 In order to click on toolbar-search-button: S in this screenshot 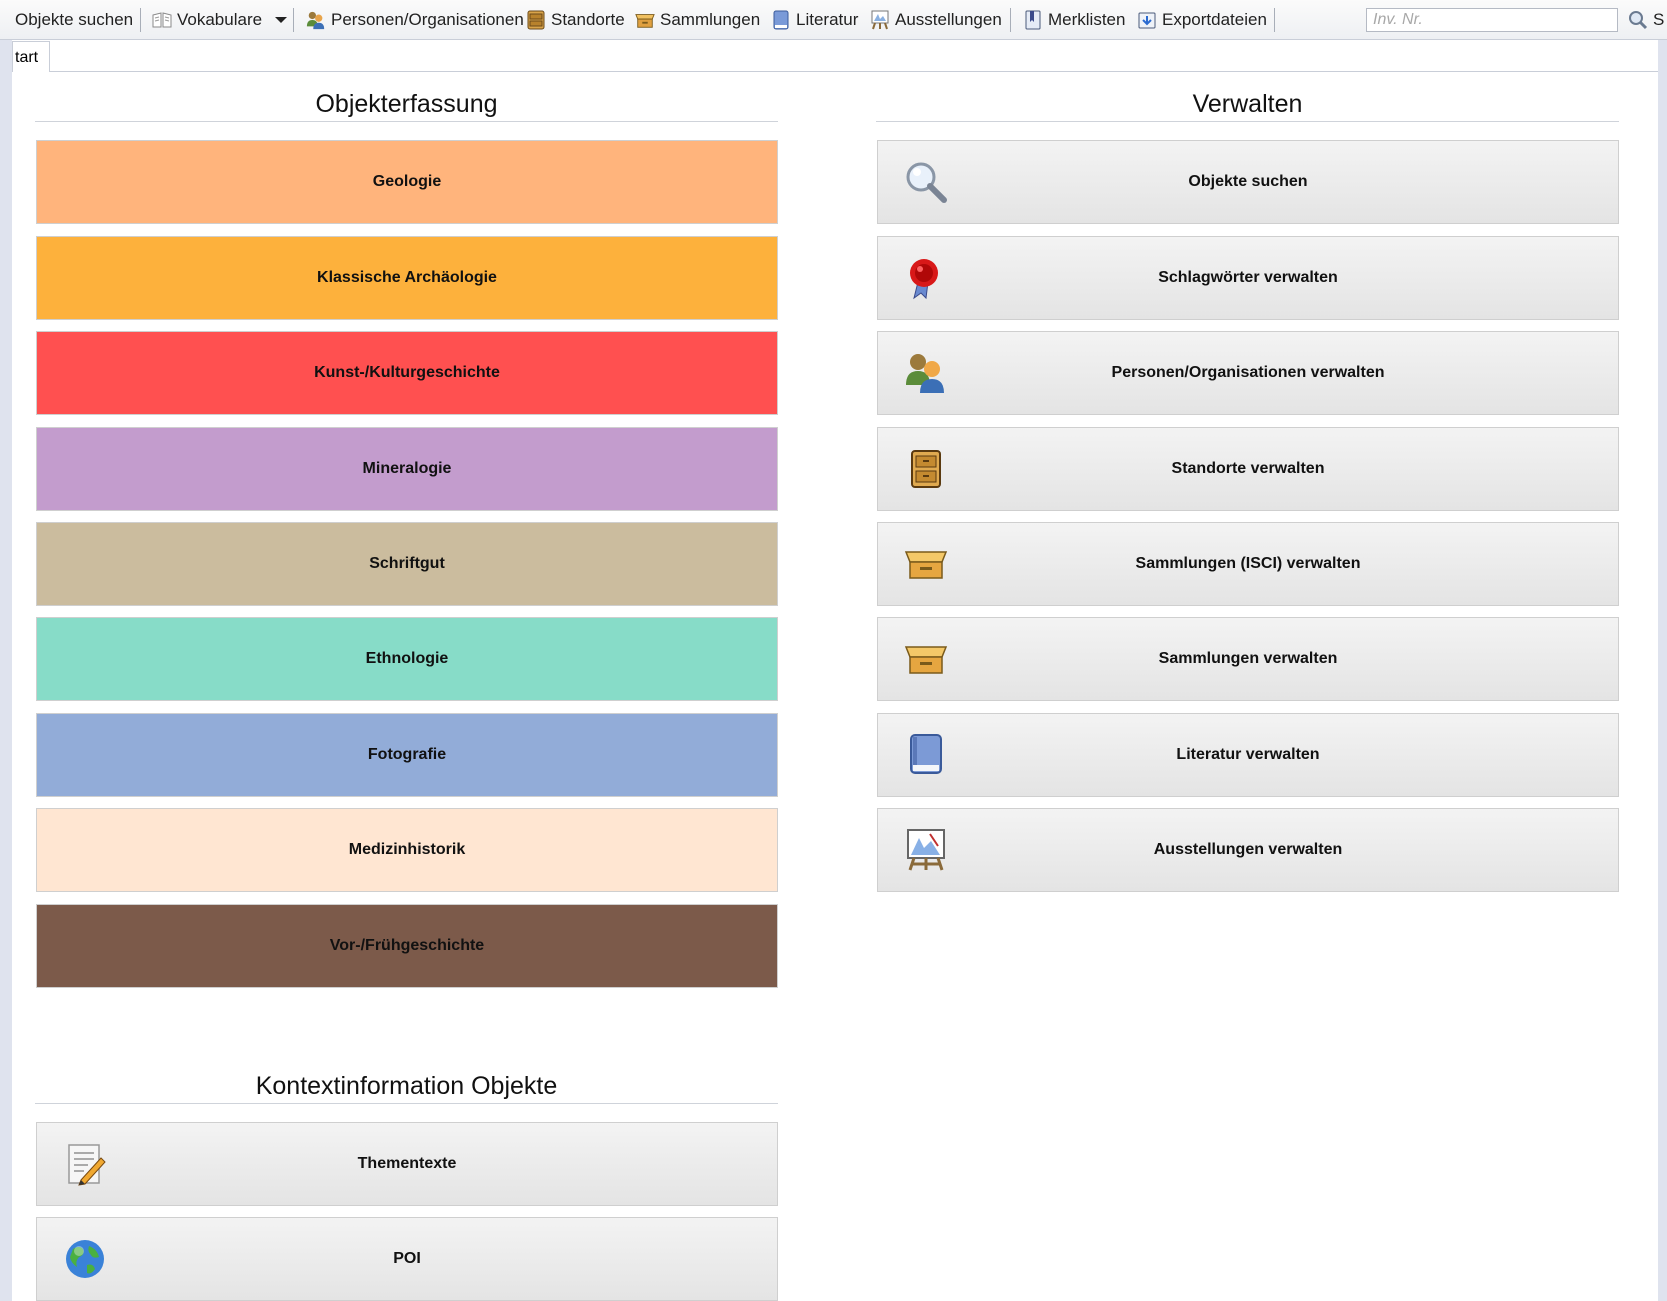, I will do `click(1646, 20)`.